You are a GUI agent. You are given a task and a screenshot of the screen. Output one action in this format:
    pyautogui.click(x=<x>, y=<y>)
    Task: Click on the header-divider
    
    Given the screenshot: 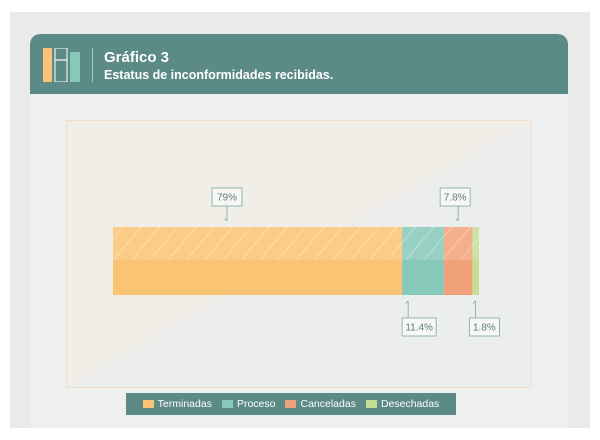 What is the action you would take?
    pyautogui.click(x=92, y=65)
    